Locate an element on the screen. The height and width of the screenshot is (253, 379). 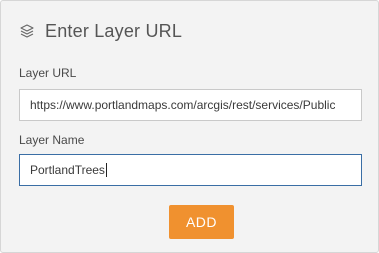
layer-name-label: Layer Name is located at coordinates (52, 140).